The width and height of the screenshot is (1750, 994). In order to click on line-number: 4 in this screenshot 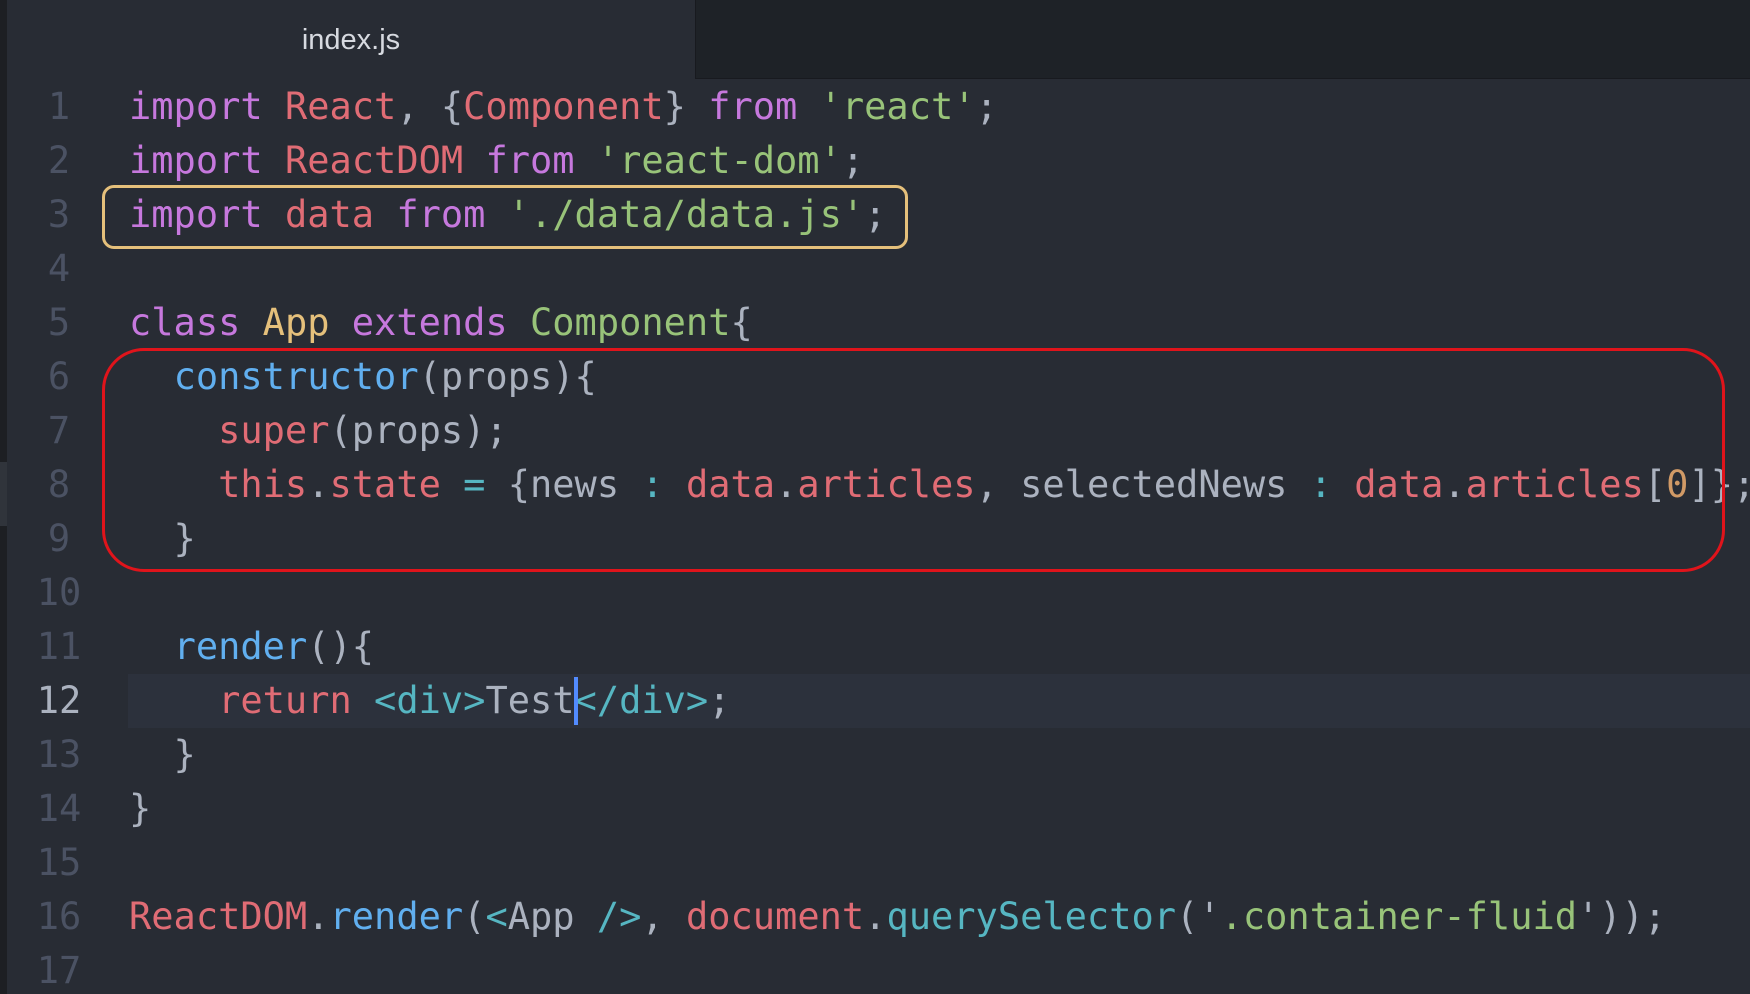, I will do `click(59, 268)`.